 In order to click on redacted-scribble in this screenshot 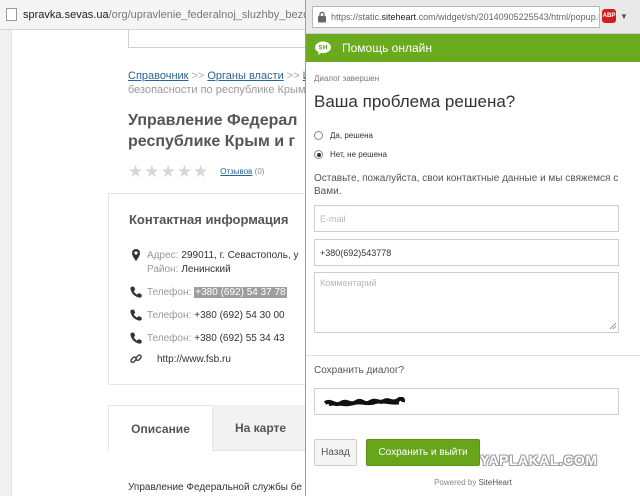, I will do `click(364, 402)`.